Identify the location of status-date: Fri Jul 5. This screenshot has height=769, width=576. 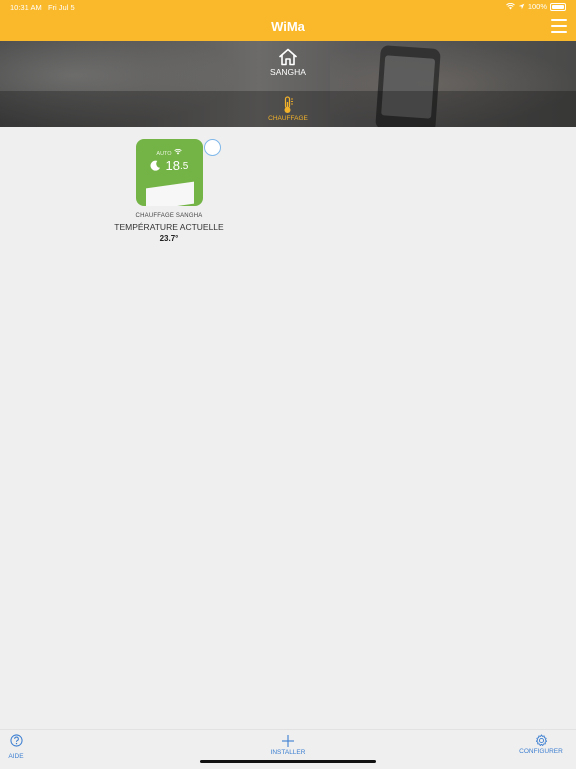
(61, 7).